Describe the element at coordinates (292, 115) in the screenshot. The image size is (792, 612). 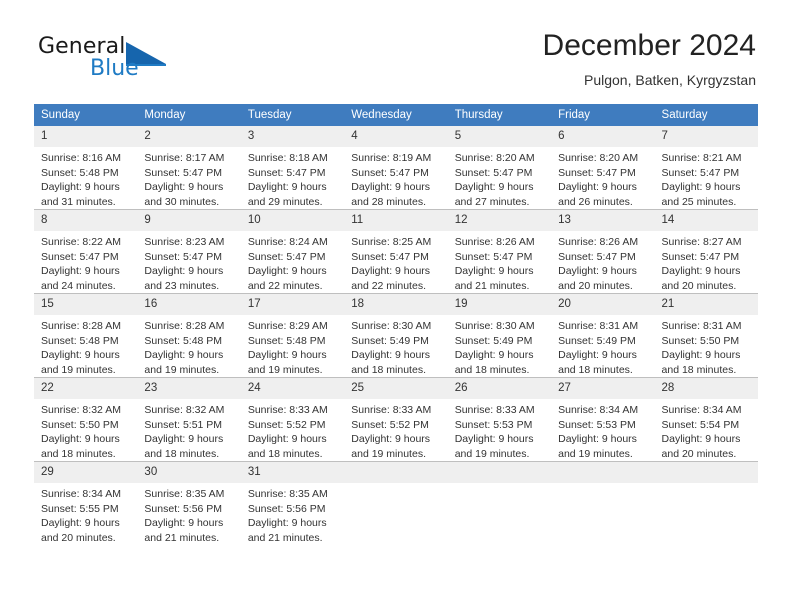
I see `weekday-header-tuesday: Tuesday` at that location.